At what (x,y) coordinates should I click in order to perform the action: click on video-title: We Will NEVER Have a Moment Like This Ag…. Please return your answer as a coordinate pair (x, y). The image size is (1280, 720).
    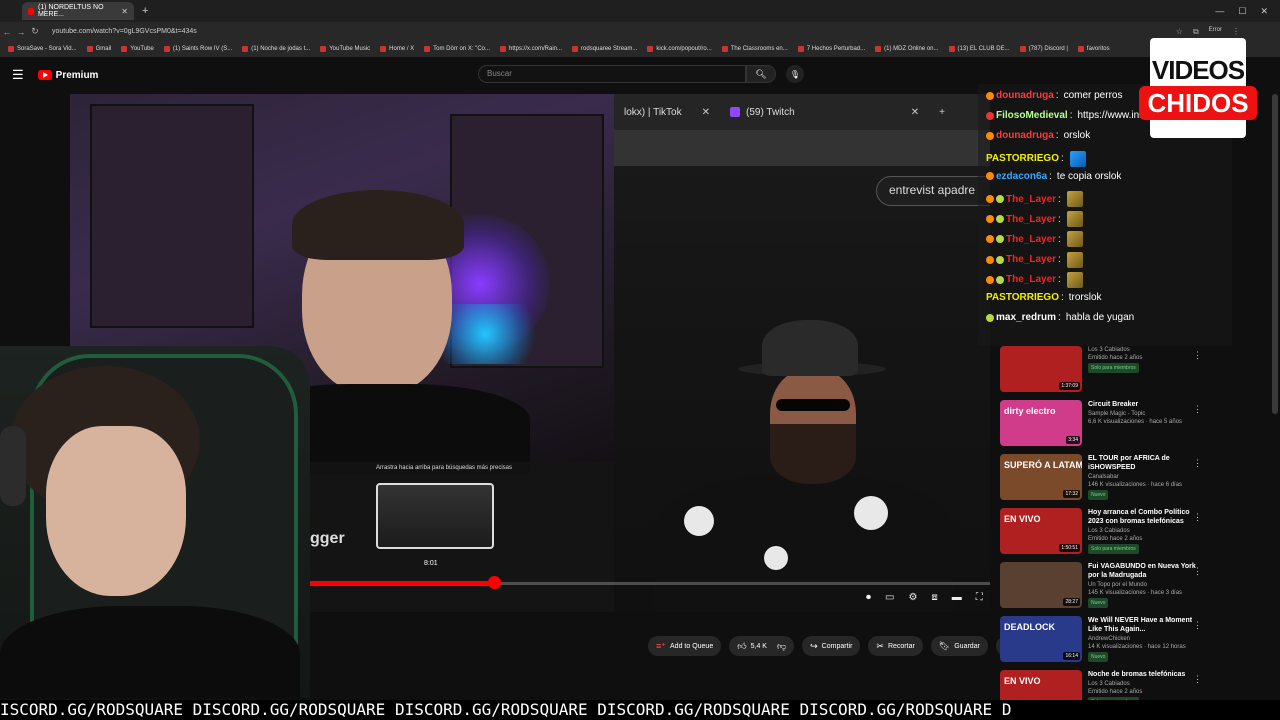
    Looking at the image, I should click on (1144, 625).